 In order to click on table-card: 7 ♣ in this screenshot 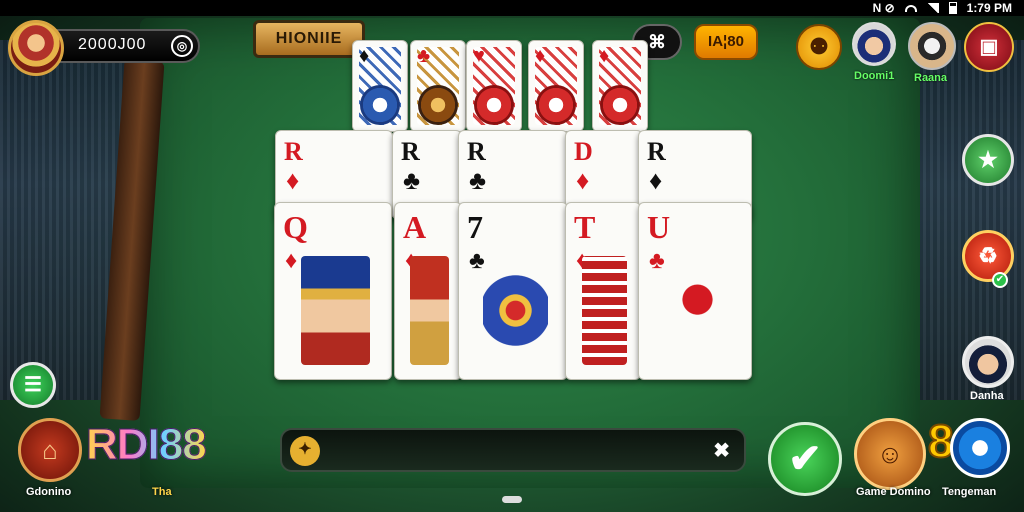, I will do `click(513, 291)`.